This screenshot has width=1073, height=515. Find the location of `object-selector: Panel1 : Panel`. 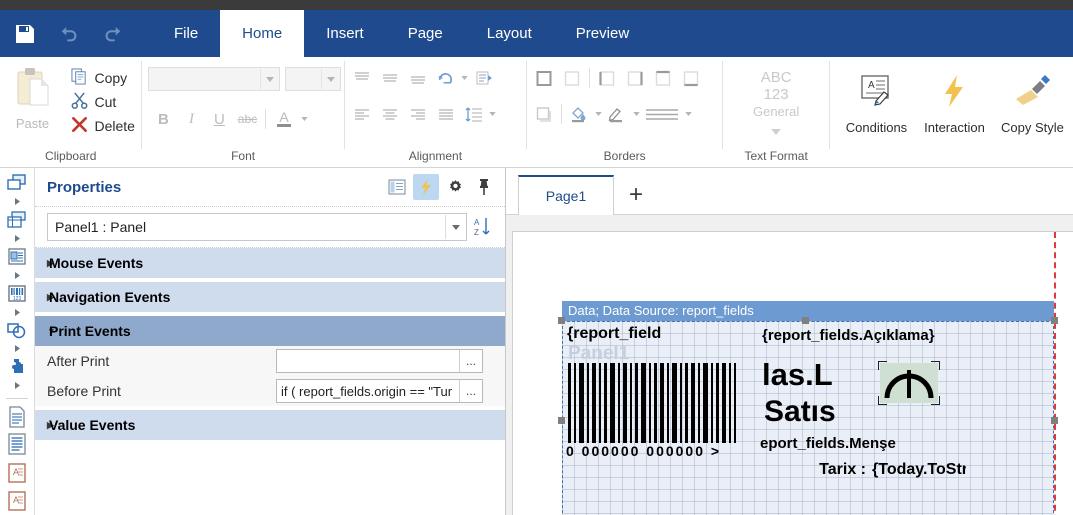

object-selector: Panel1 : Panel is located at coordinates (257, 227).